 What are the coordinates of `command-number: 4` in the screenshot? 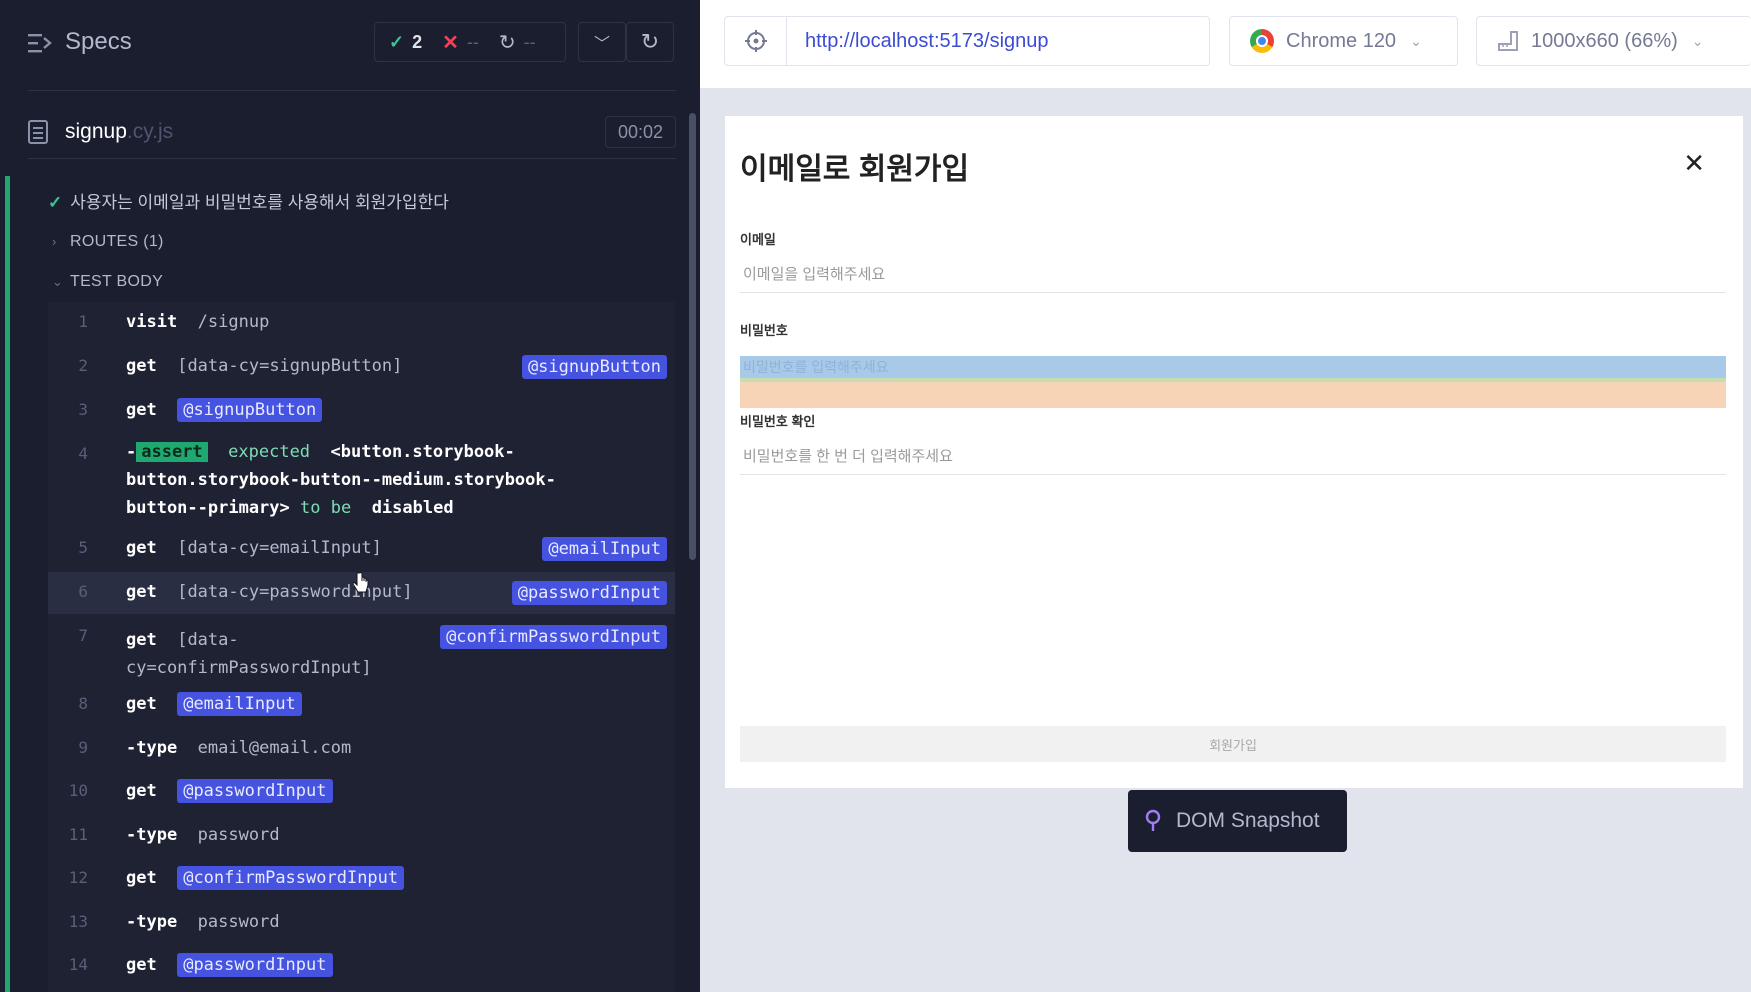 It's located at (83, 453).